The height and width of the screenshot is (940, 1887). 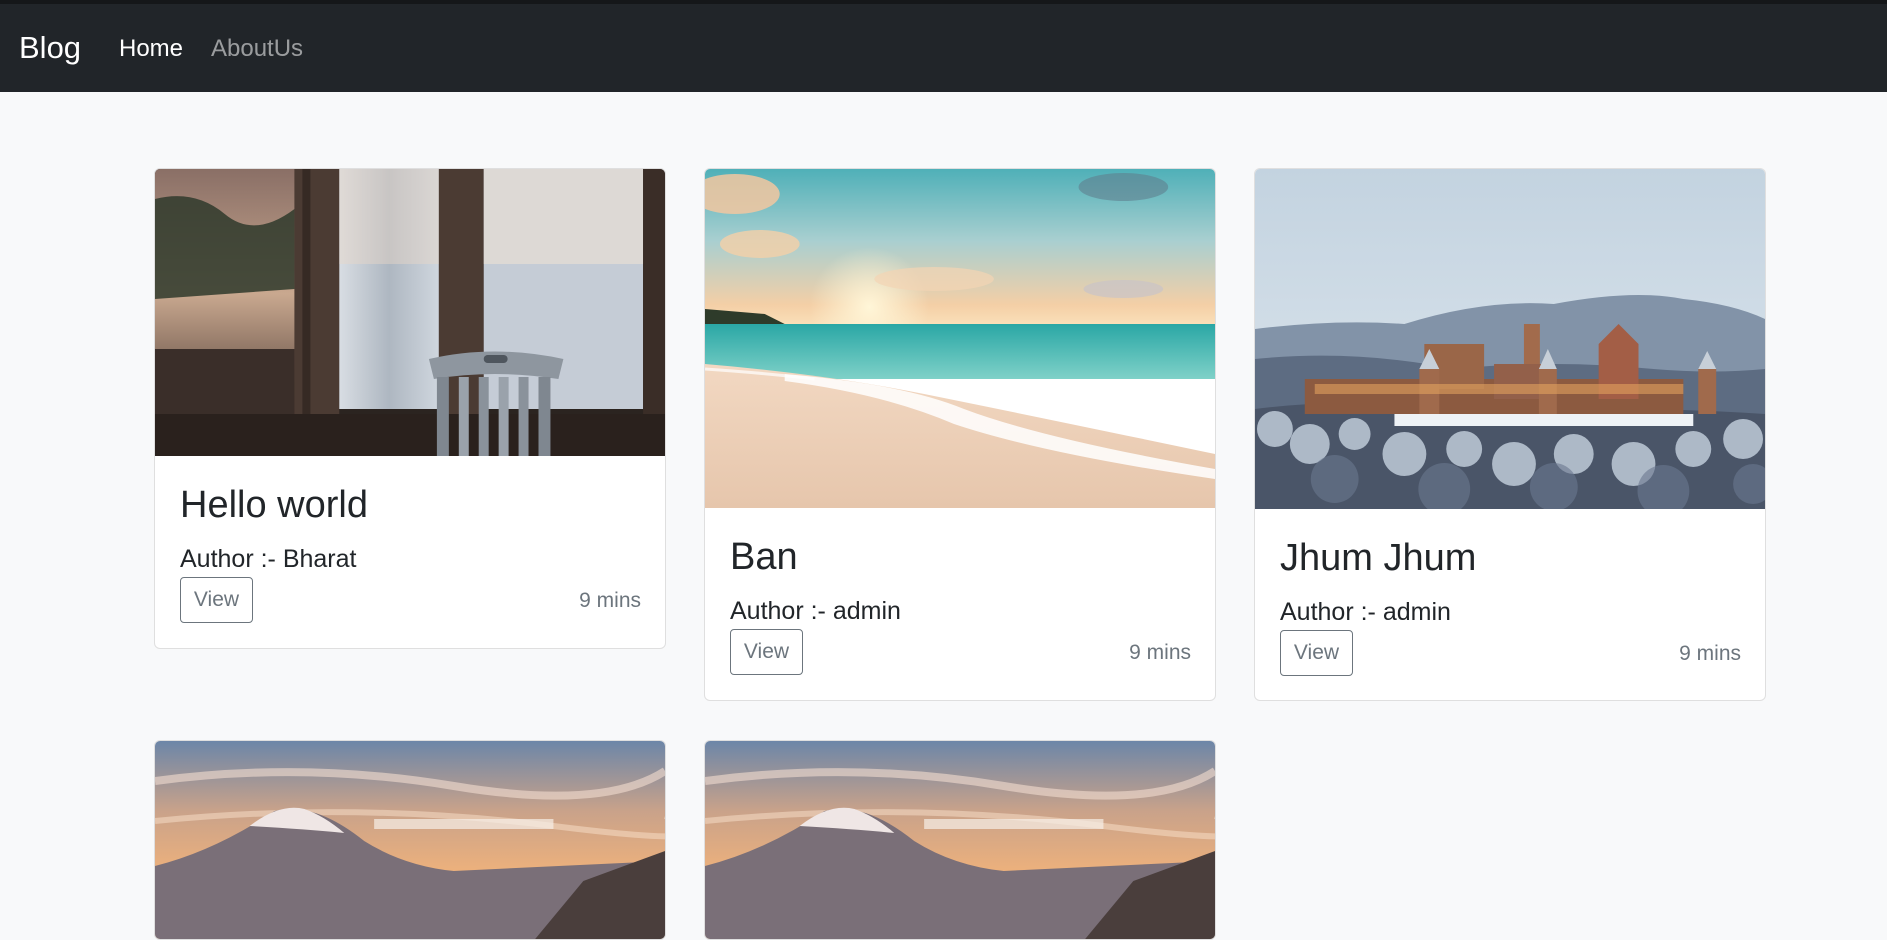 What do you see at coordinates (257, 49) in the screenshot?
I see `nav-link-aboutus: AboutUs` at bounding box center [257, 49].